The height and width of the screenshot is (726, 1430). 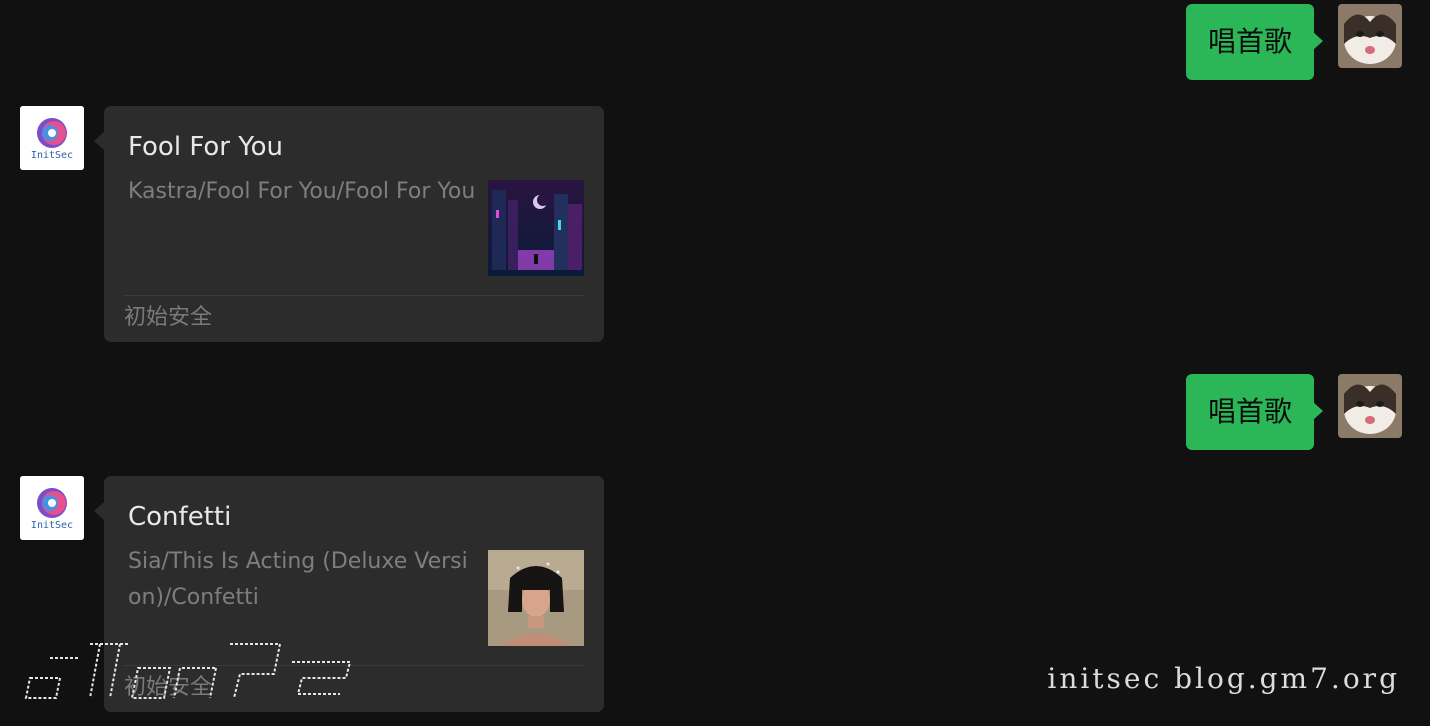 What do you see at coordinates (206, 147) in the screenshot?
I see `song-title: Fool For You` at bounding box center [206, 147].